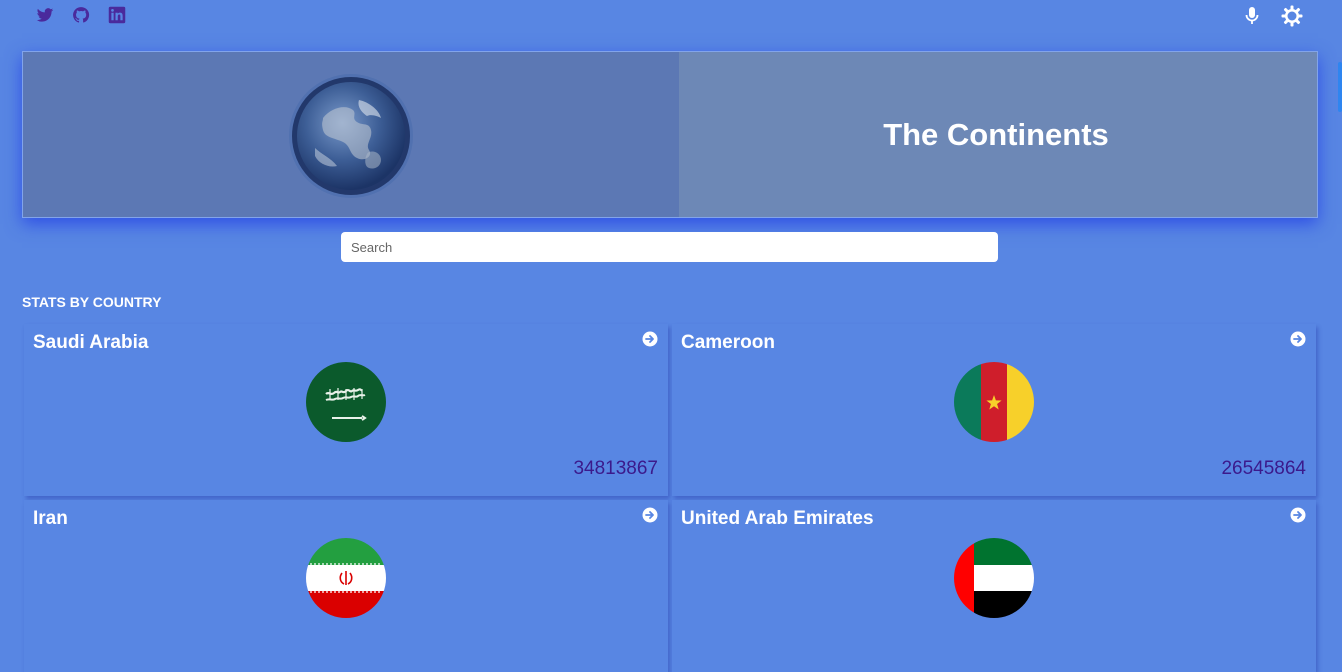  What do you see at coordinates (346, 402) in the screenshot?
I see `saudi-arabia-flag` at bounding box center [346, 402].